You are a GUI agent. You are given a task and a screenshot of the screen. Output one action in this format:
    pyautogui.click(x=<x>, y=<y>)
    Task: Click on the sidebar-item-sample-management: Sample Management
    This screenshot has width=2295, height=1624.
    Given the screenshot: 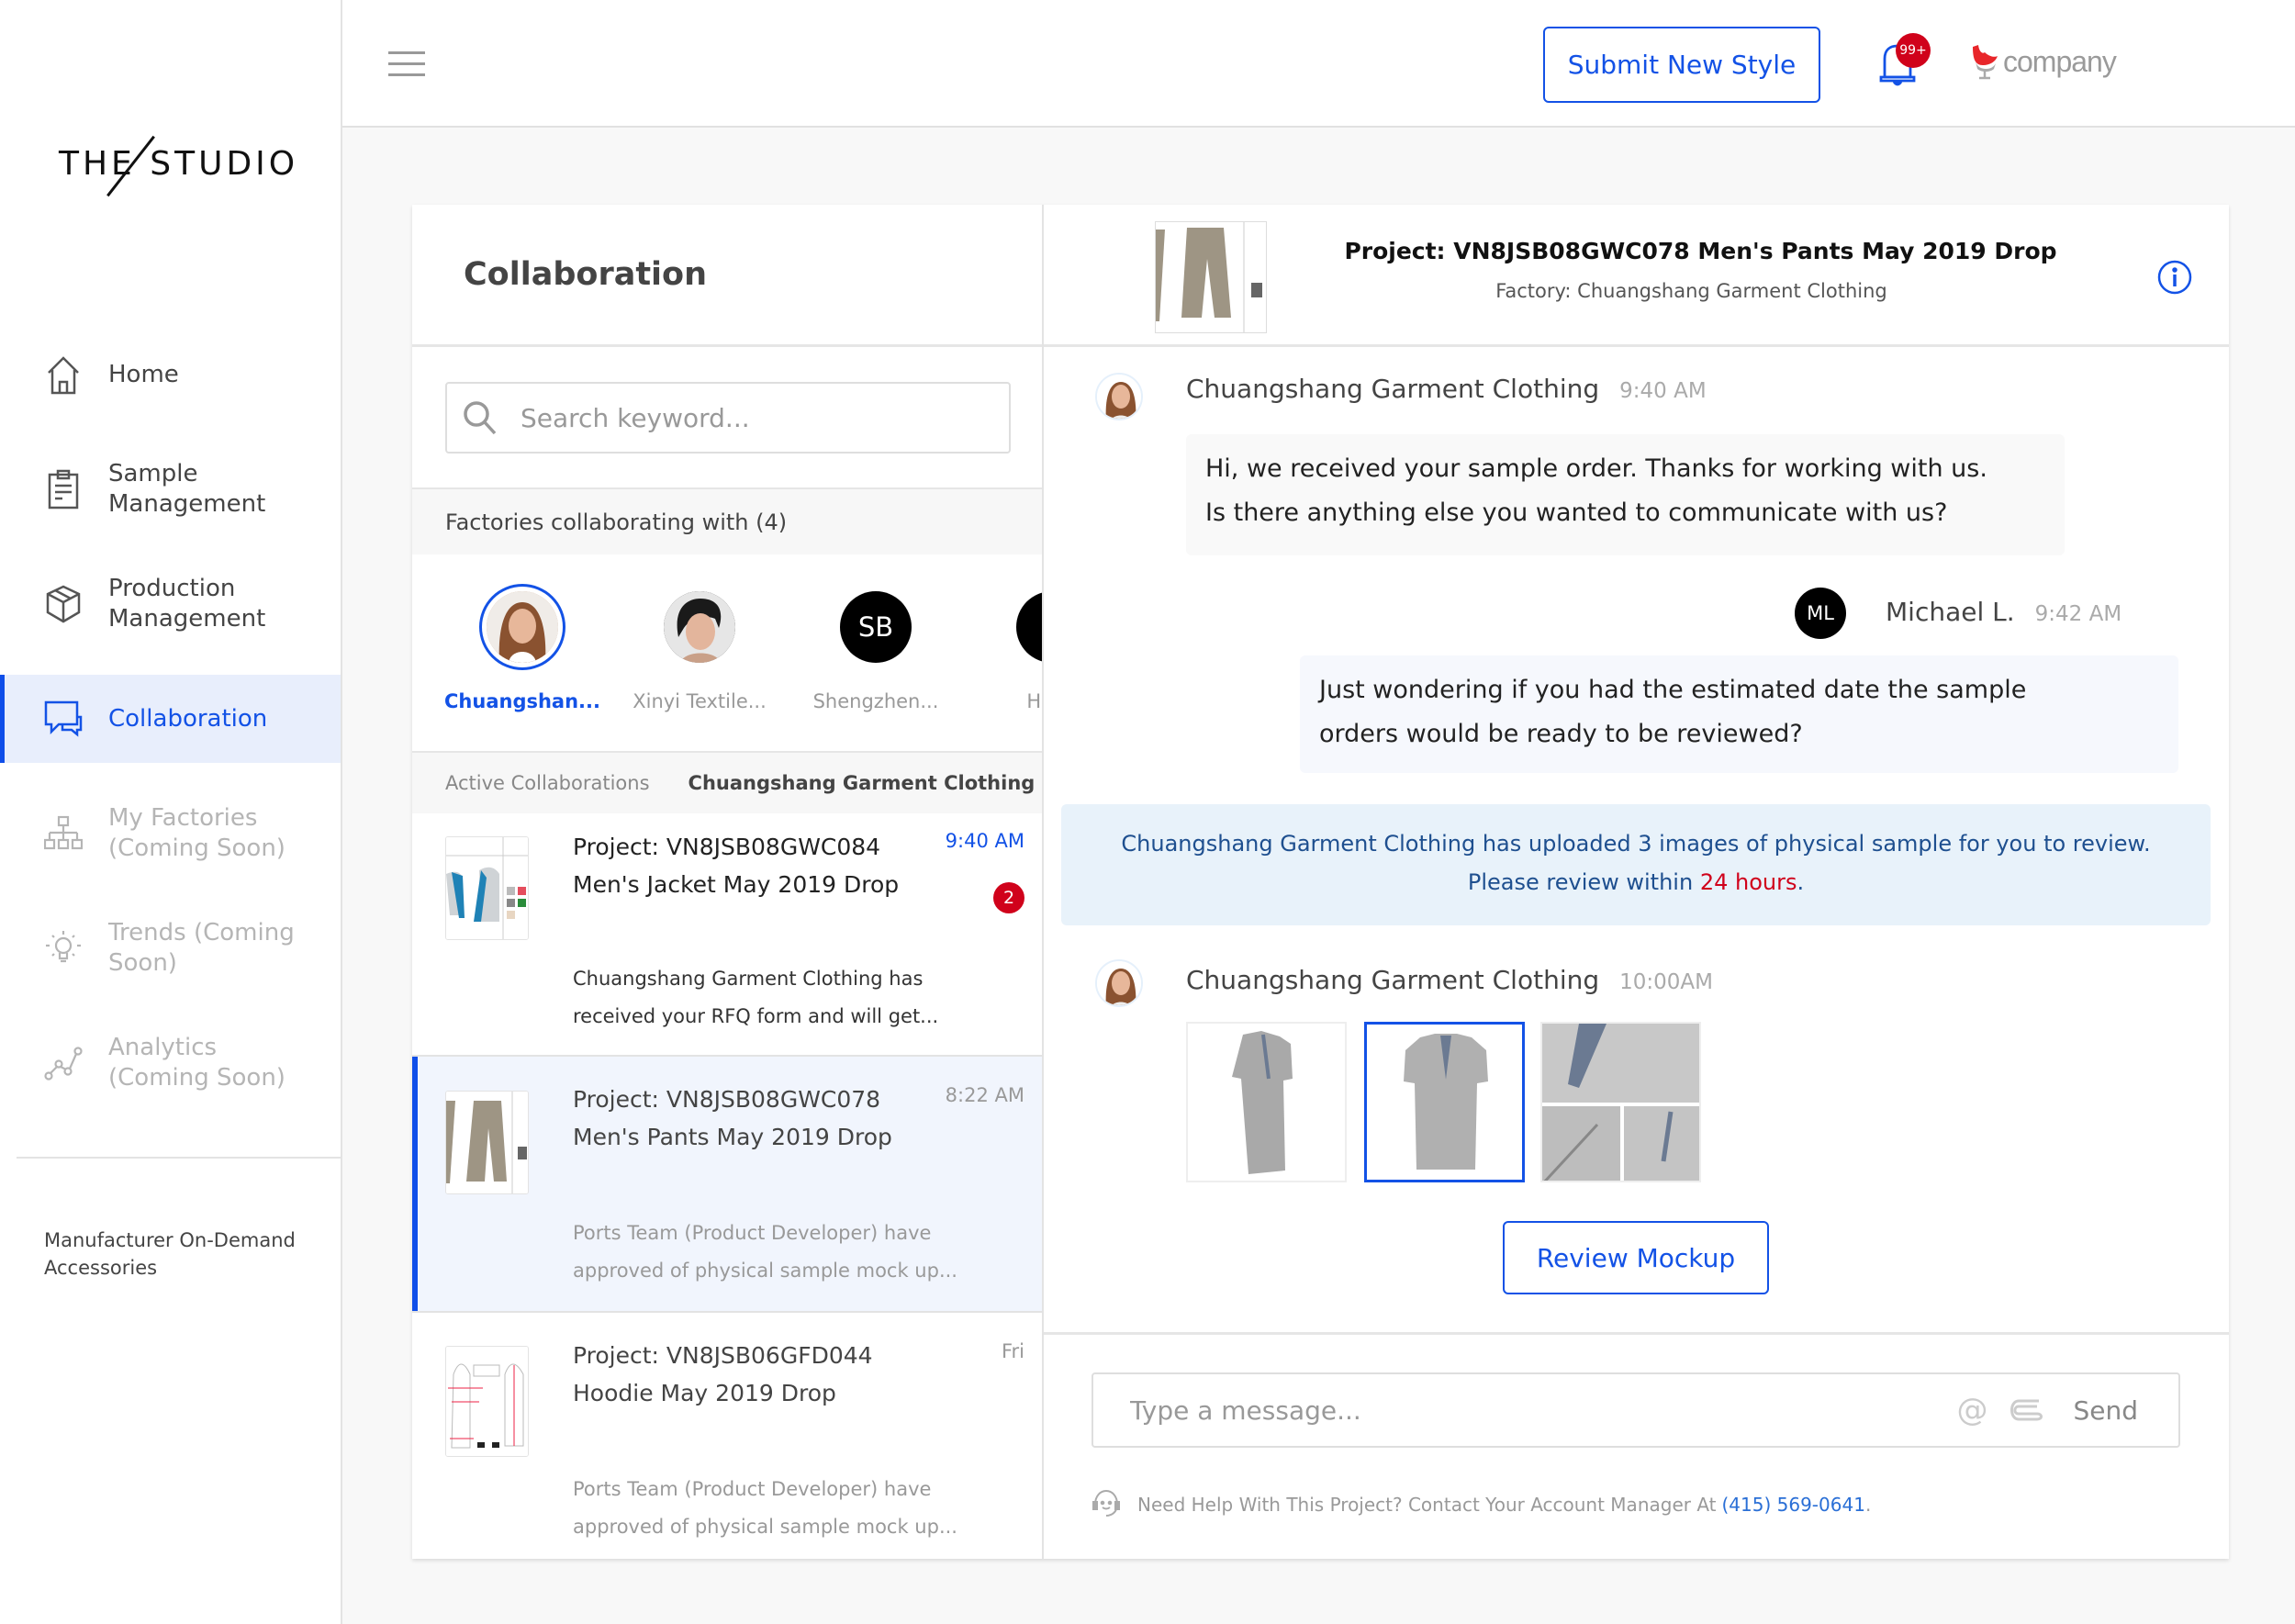 What is the action you would take?
    pyautogui.click(x=170, y=489)
    